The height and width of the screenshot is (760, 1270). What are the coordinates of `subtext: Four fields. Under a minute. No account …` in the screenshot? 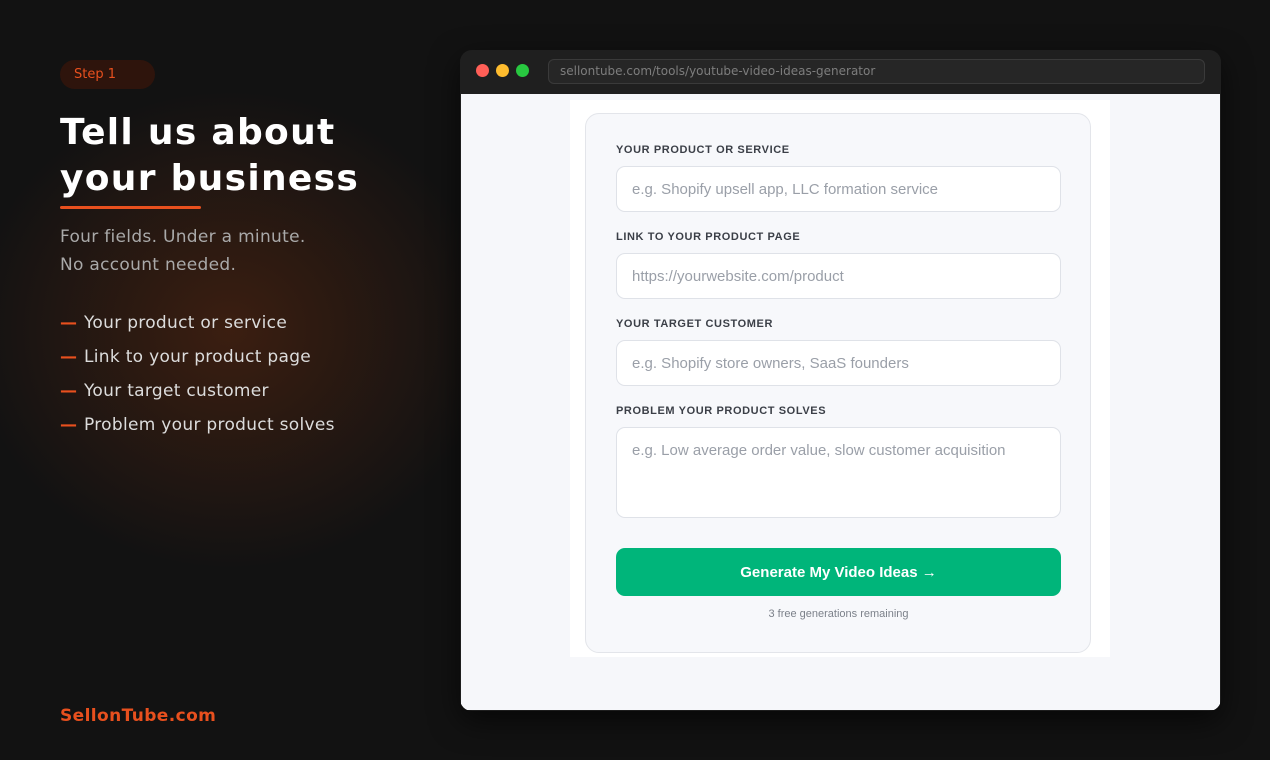 It's located at (183, 251).